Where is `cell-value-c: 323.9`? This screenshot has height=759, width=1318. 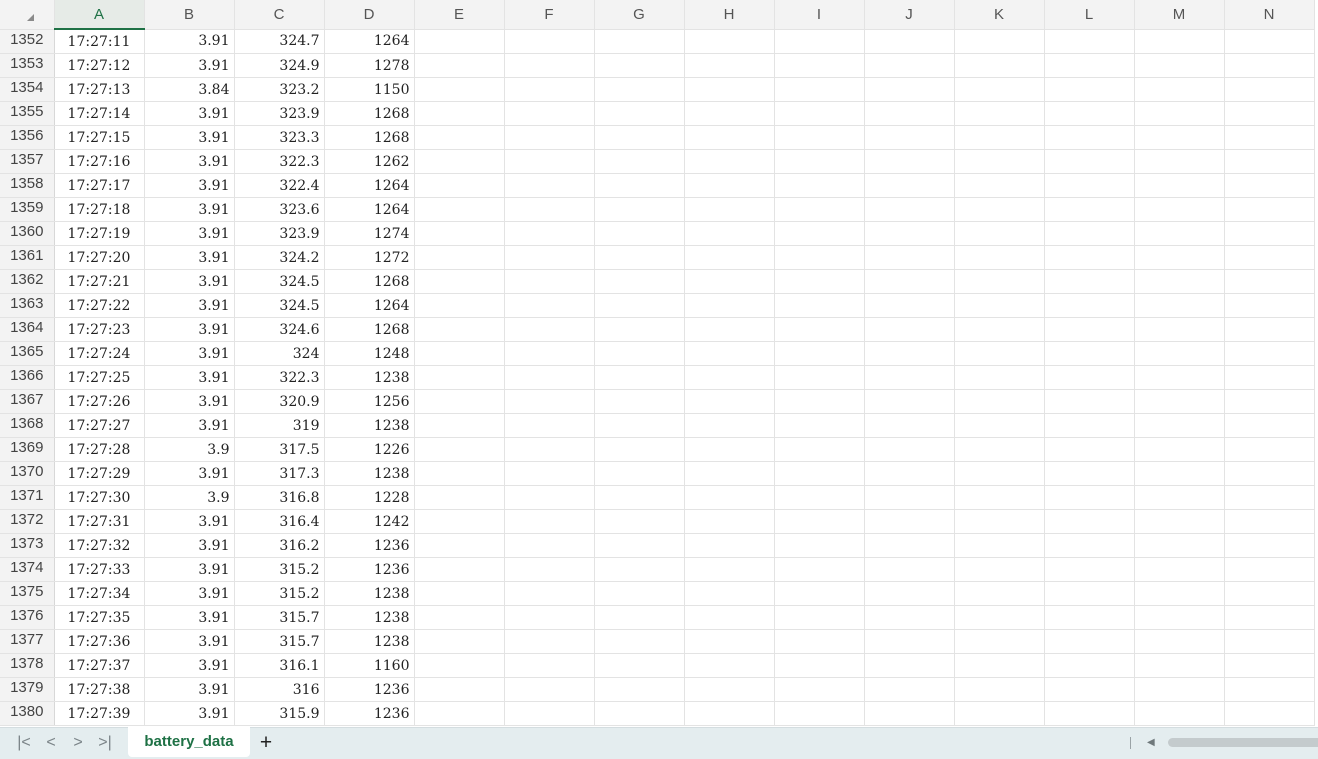 cell-value-c: 323.9 is located at coordinates (279, 113).